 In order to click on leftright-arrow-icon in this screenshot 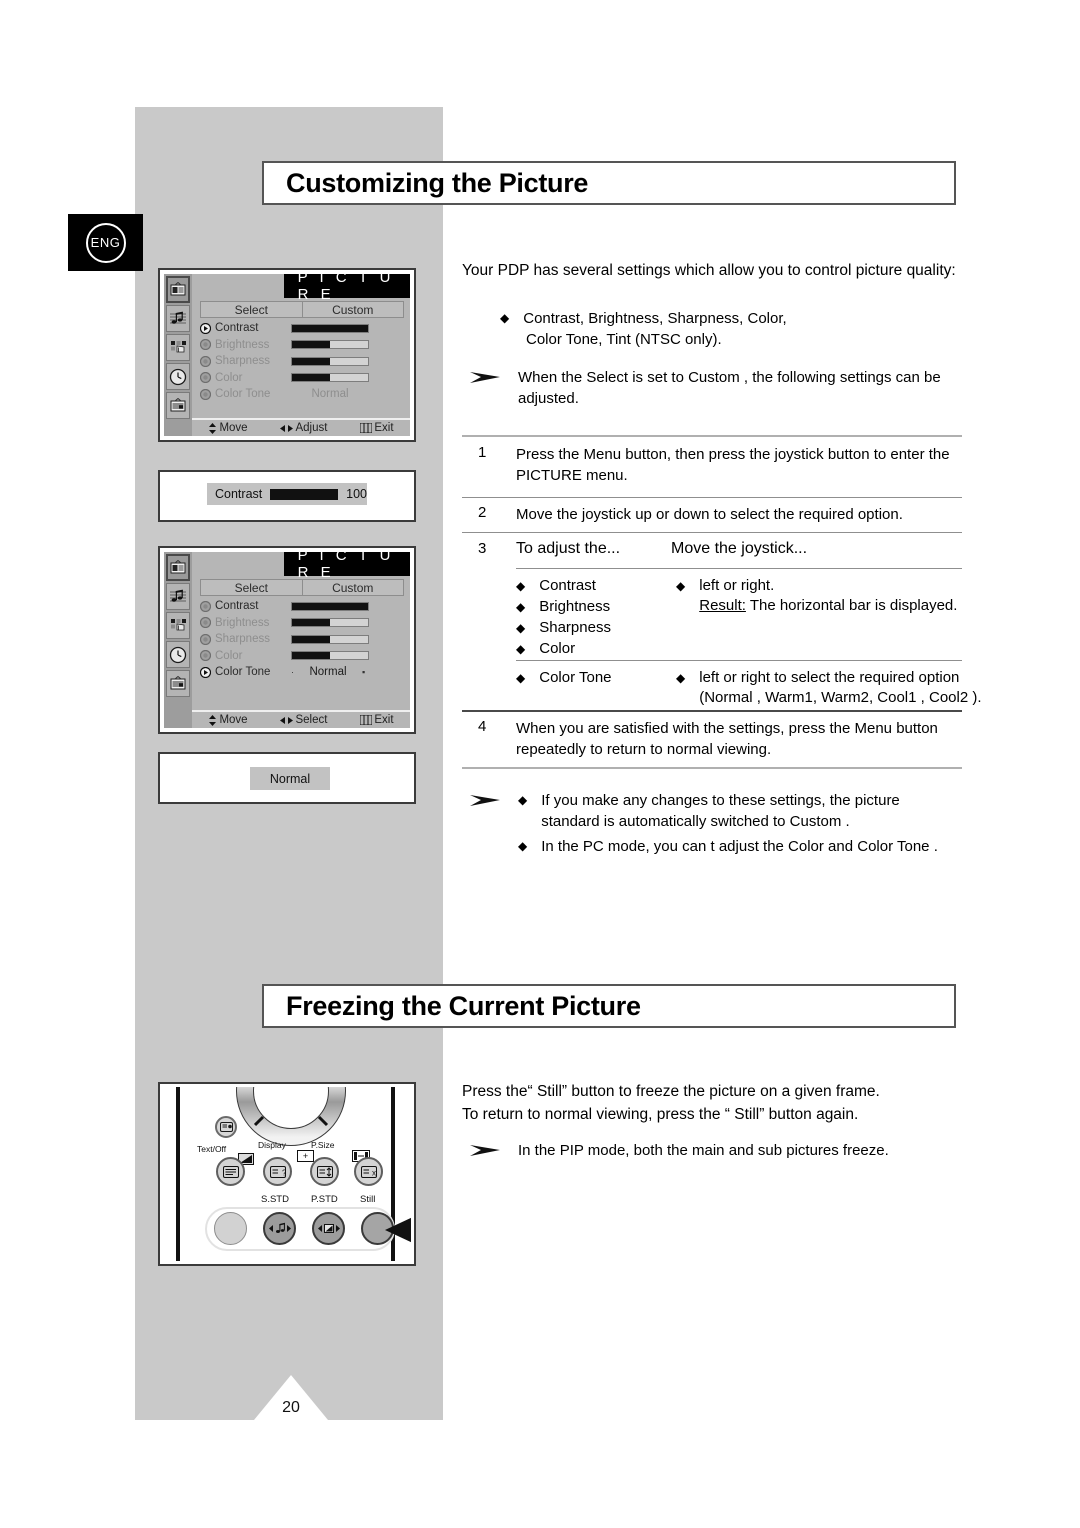, I will do `click(287, 428)`.